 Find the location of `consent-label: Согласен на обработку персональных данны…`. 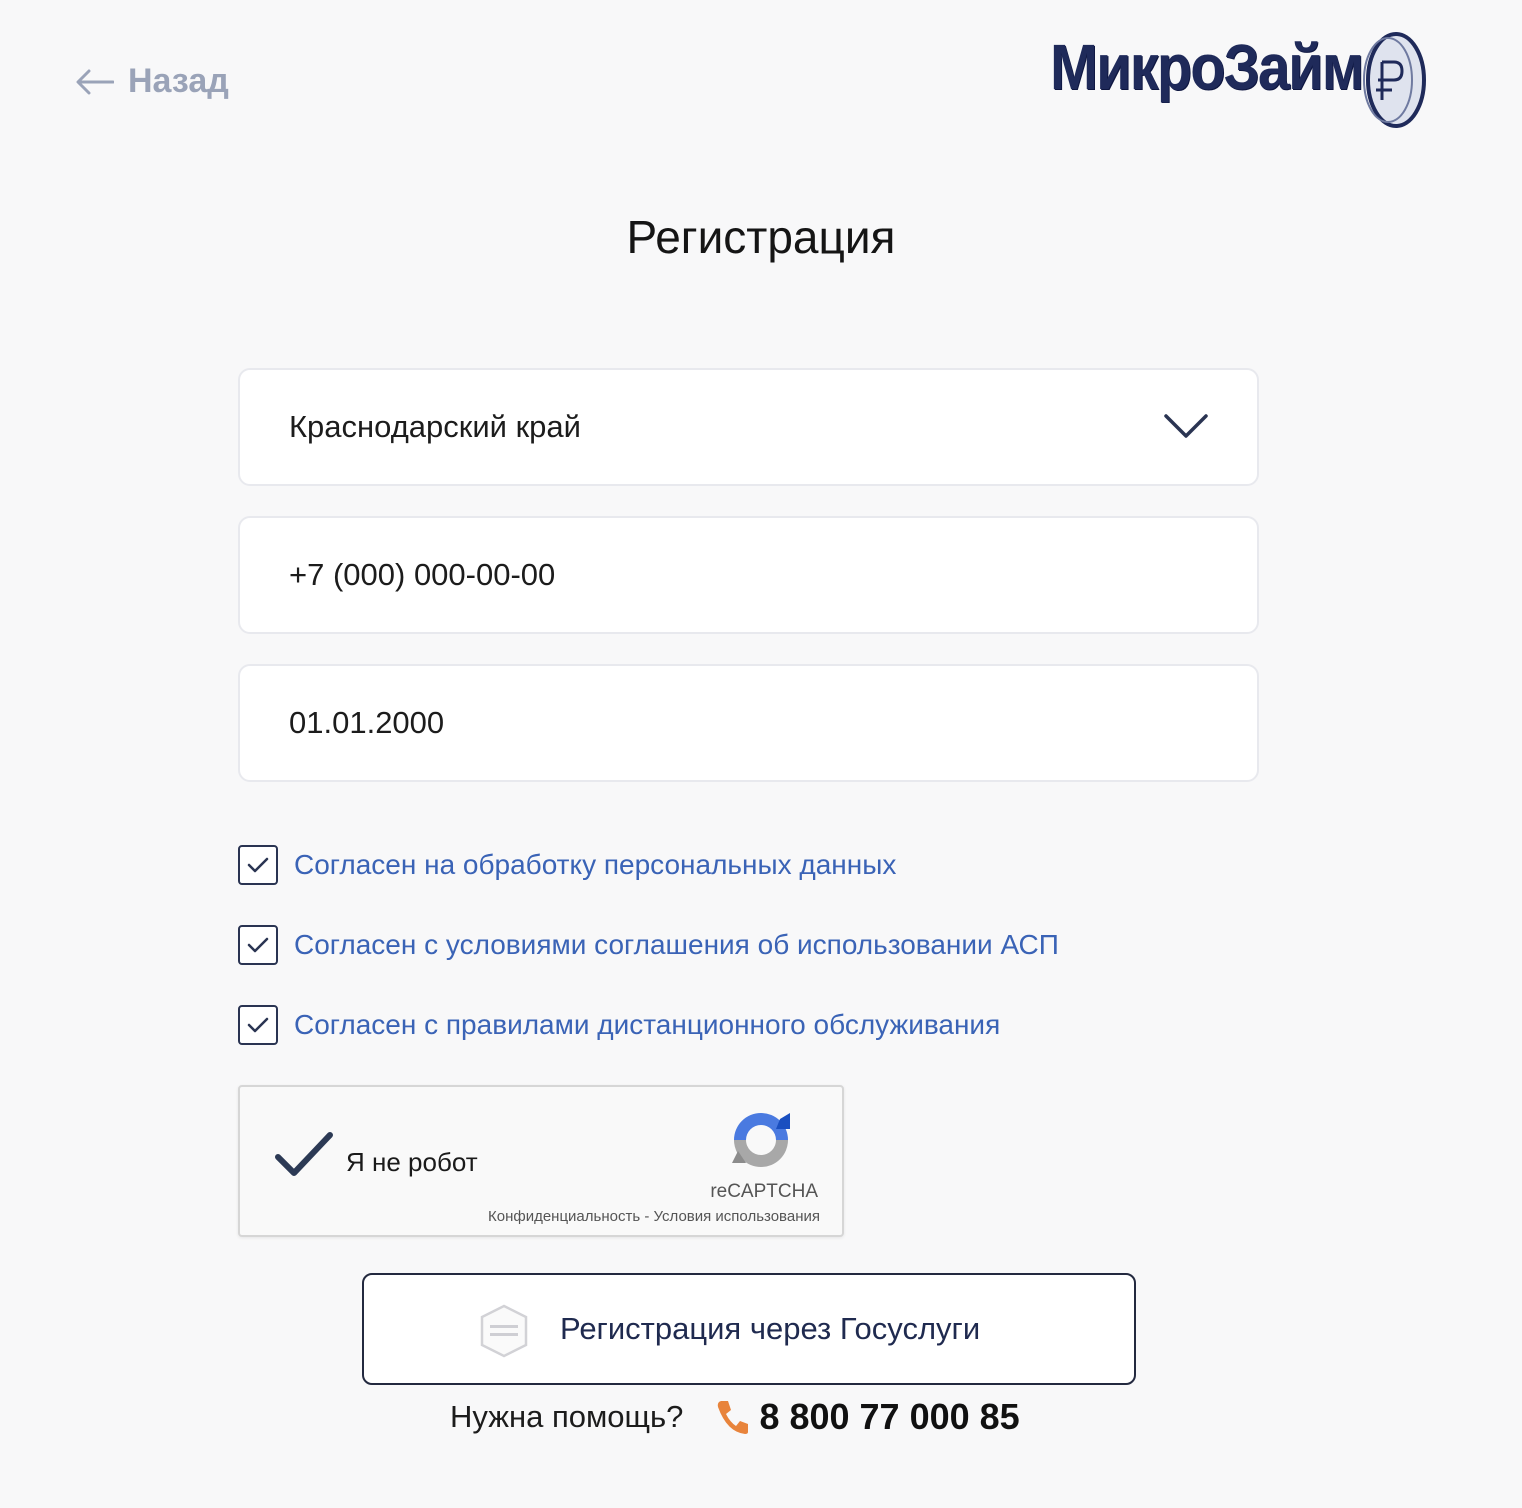

consent-label: Согласен на обработку персональных данны… is located at coordinates (595, 865).